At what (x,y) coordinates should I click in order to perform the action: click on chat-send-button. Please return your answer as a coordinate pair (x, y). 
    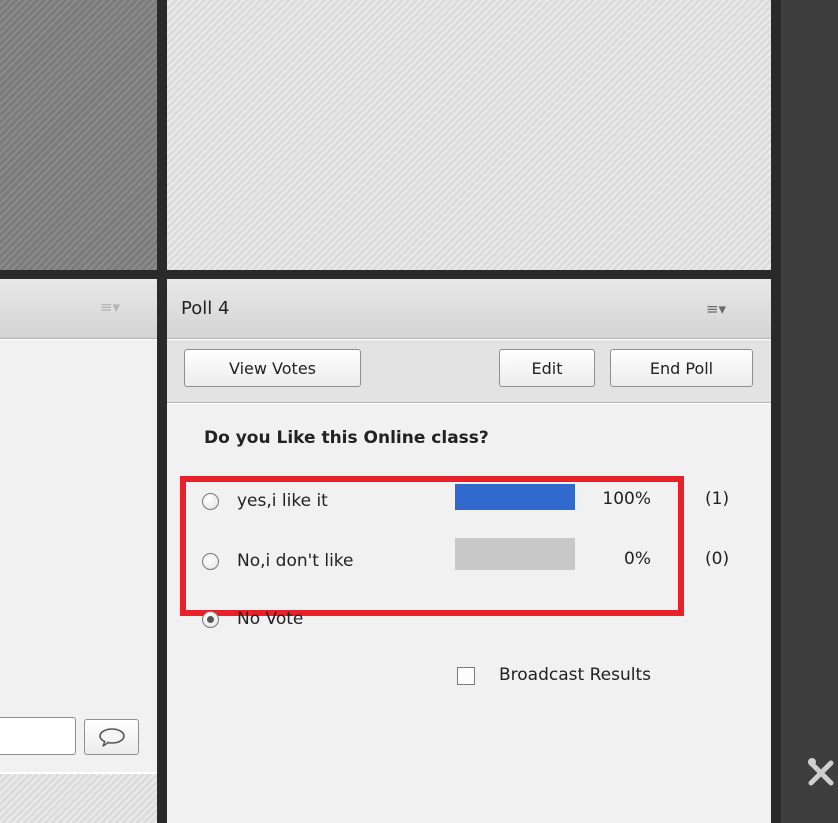
    Looking at the image, I should click on (111, 737).